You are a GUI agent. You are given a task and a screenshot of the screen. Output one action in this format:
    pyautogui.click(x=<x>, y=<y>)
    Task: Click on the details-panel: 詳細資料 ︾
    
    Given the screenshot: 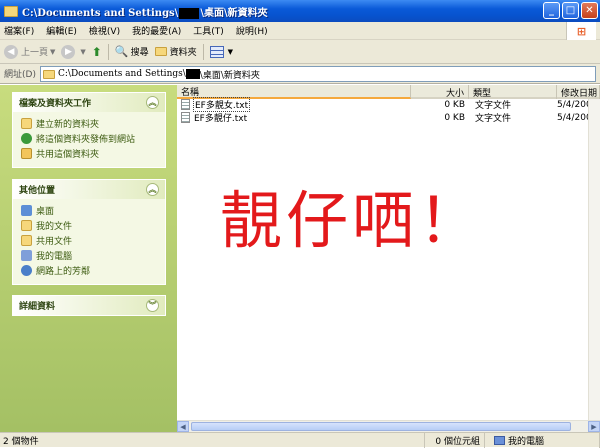 What is the action you would take?
    pyautogui.click(x=89, y=305)
    